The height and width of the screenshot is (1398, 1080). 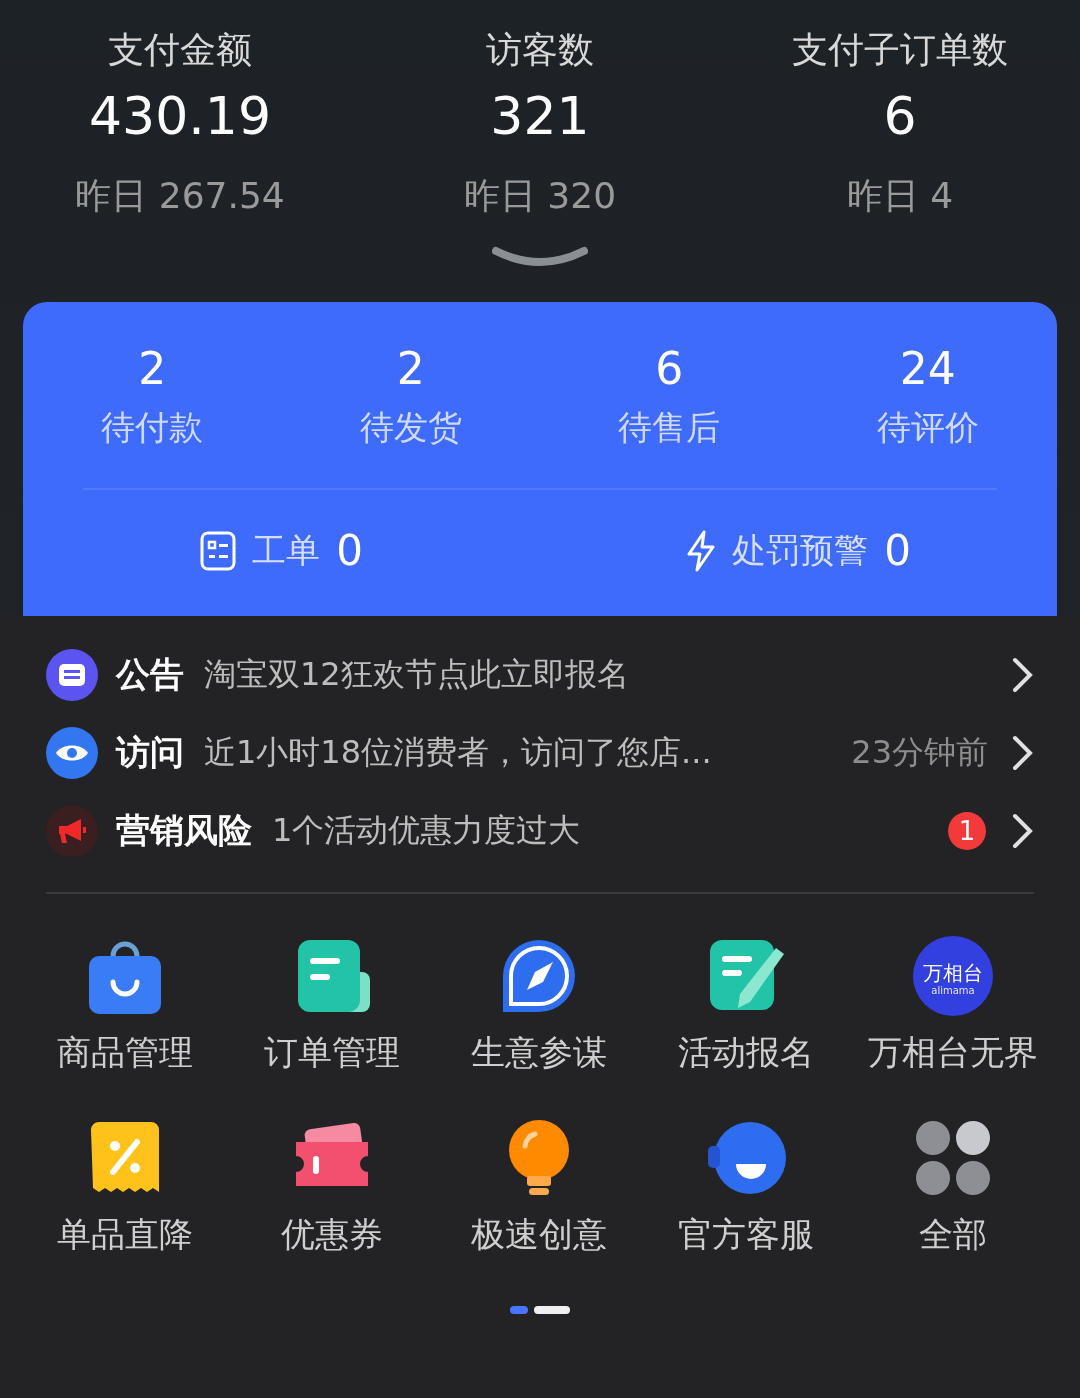 What do you see at coordinates (919, 752) in the screenshot?
I see `notice-time: 23分钟前` at bounding box center [919, 752].